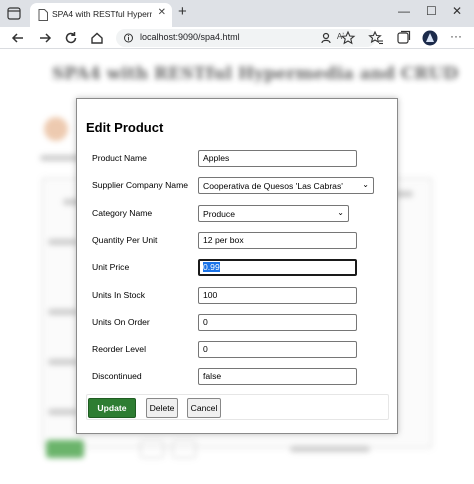 The width and height of the screenshot is (474, 484). I want to click on cancel-button: Cancel, so click(204, 408).